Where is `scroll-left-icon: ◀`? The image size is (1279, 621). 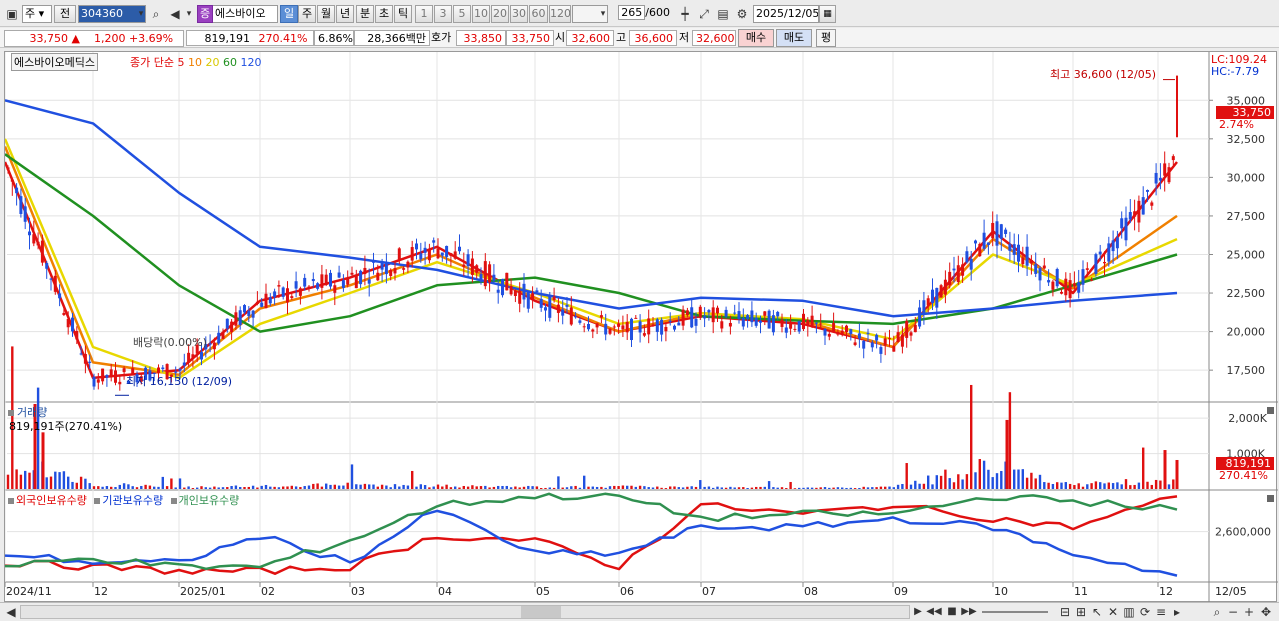
scroll-left-icon: ◀ is located at coordinates (11, 612).